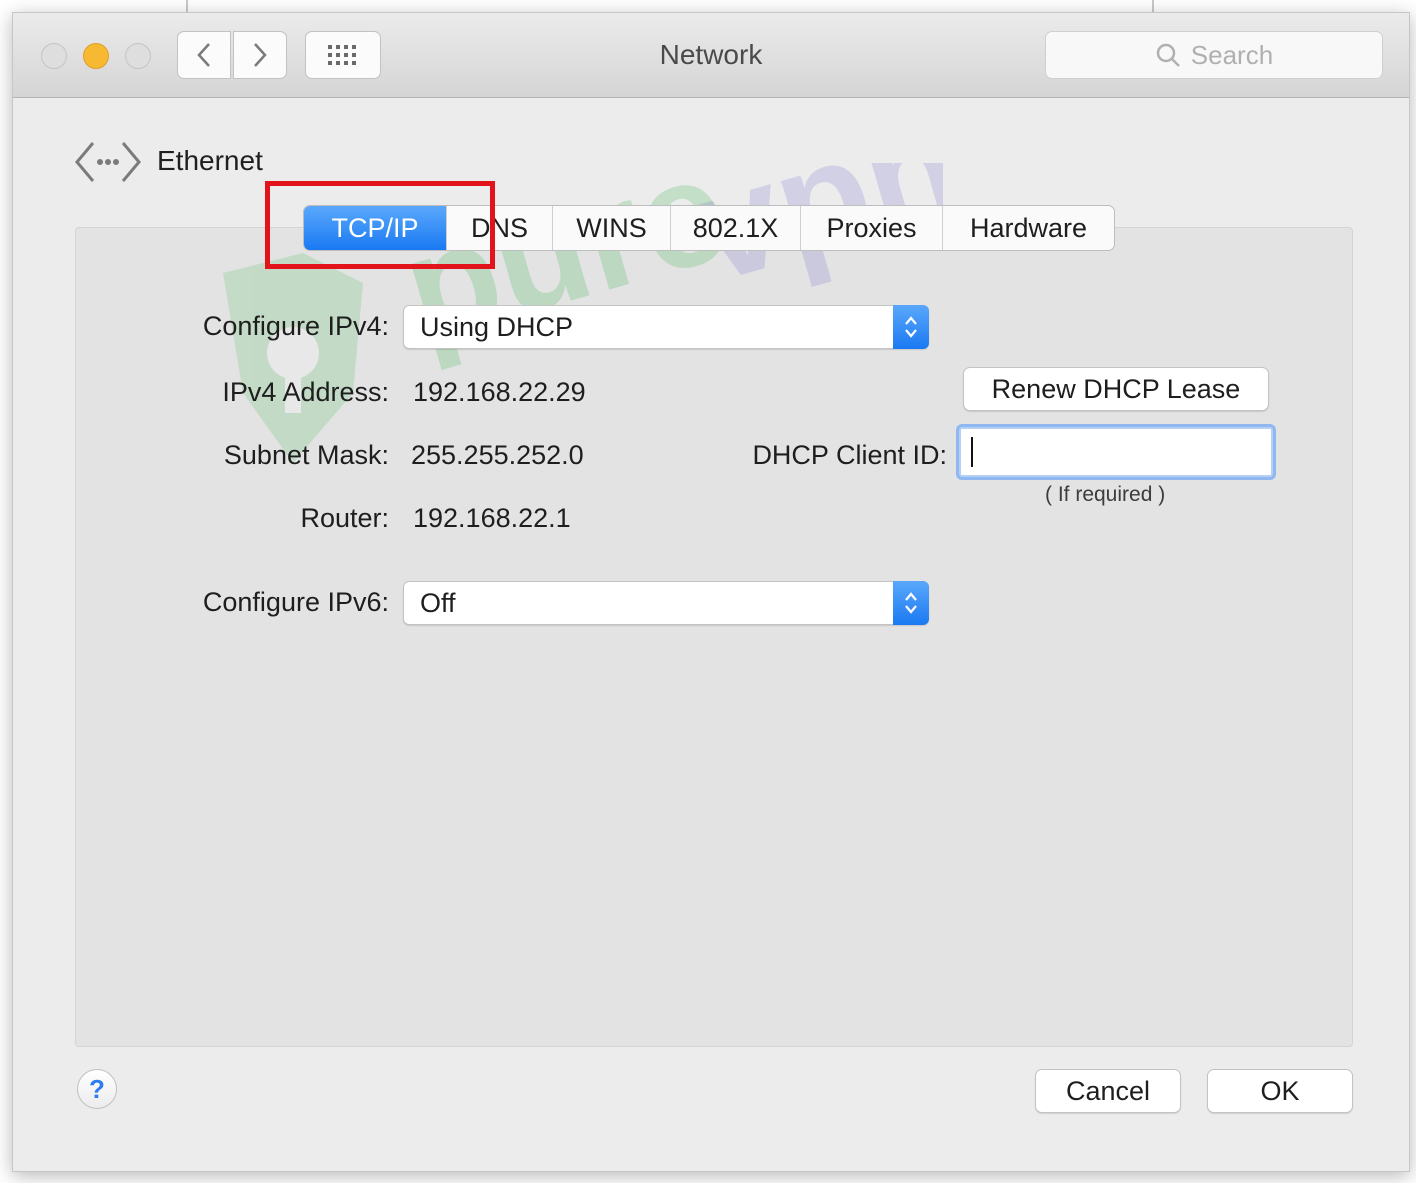 This screenshot has width=1416, height=1183. Describe the element at coordinates (849, 455) in the screenshot. I see `dhcp-client-id-label: DHCP Client ID:` at that location.